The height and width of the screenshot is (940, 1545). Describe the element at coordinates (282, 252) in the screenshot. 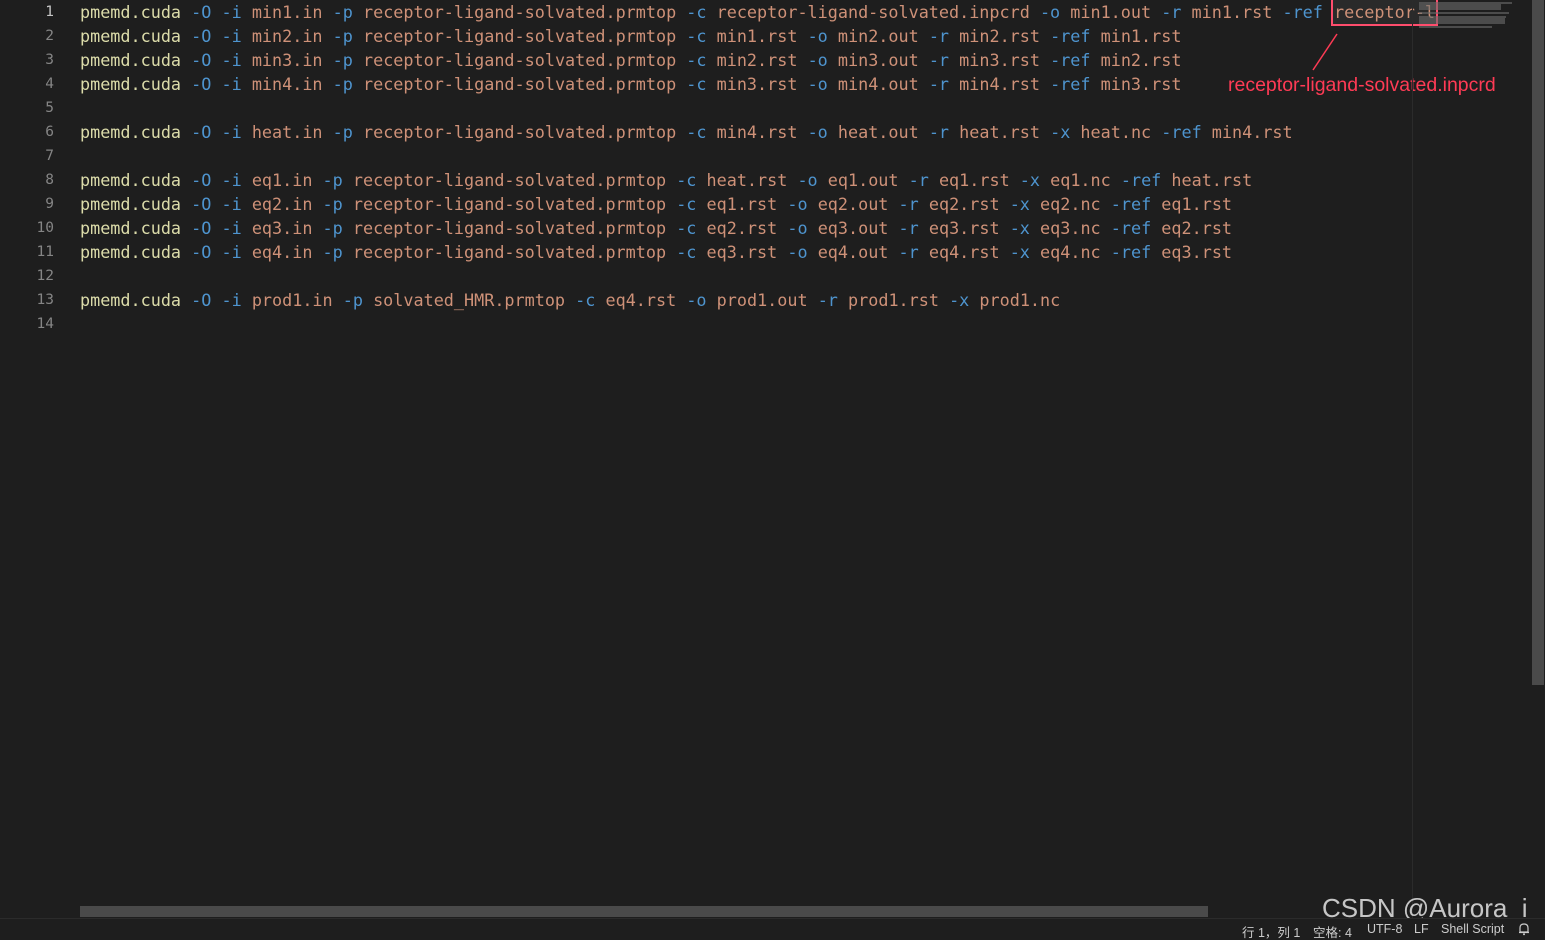

I see `code-token: eq4.in` at that location.